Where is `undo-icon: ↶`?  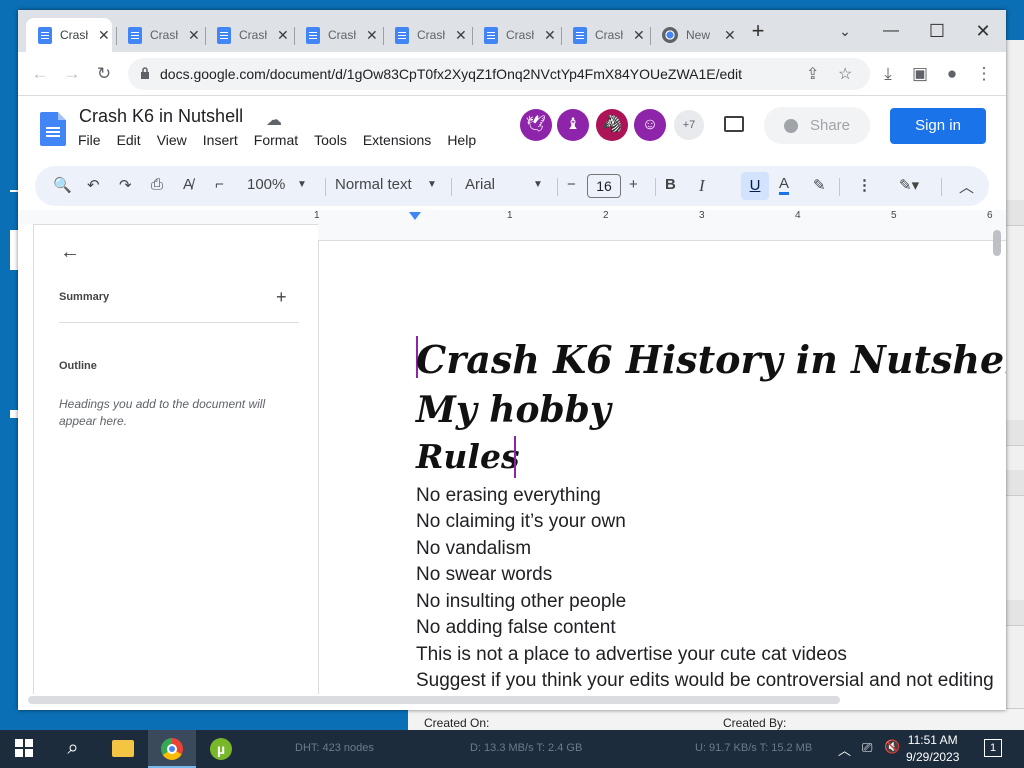 undo-icon: ↶ is located at coordinates (93, 185).